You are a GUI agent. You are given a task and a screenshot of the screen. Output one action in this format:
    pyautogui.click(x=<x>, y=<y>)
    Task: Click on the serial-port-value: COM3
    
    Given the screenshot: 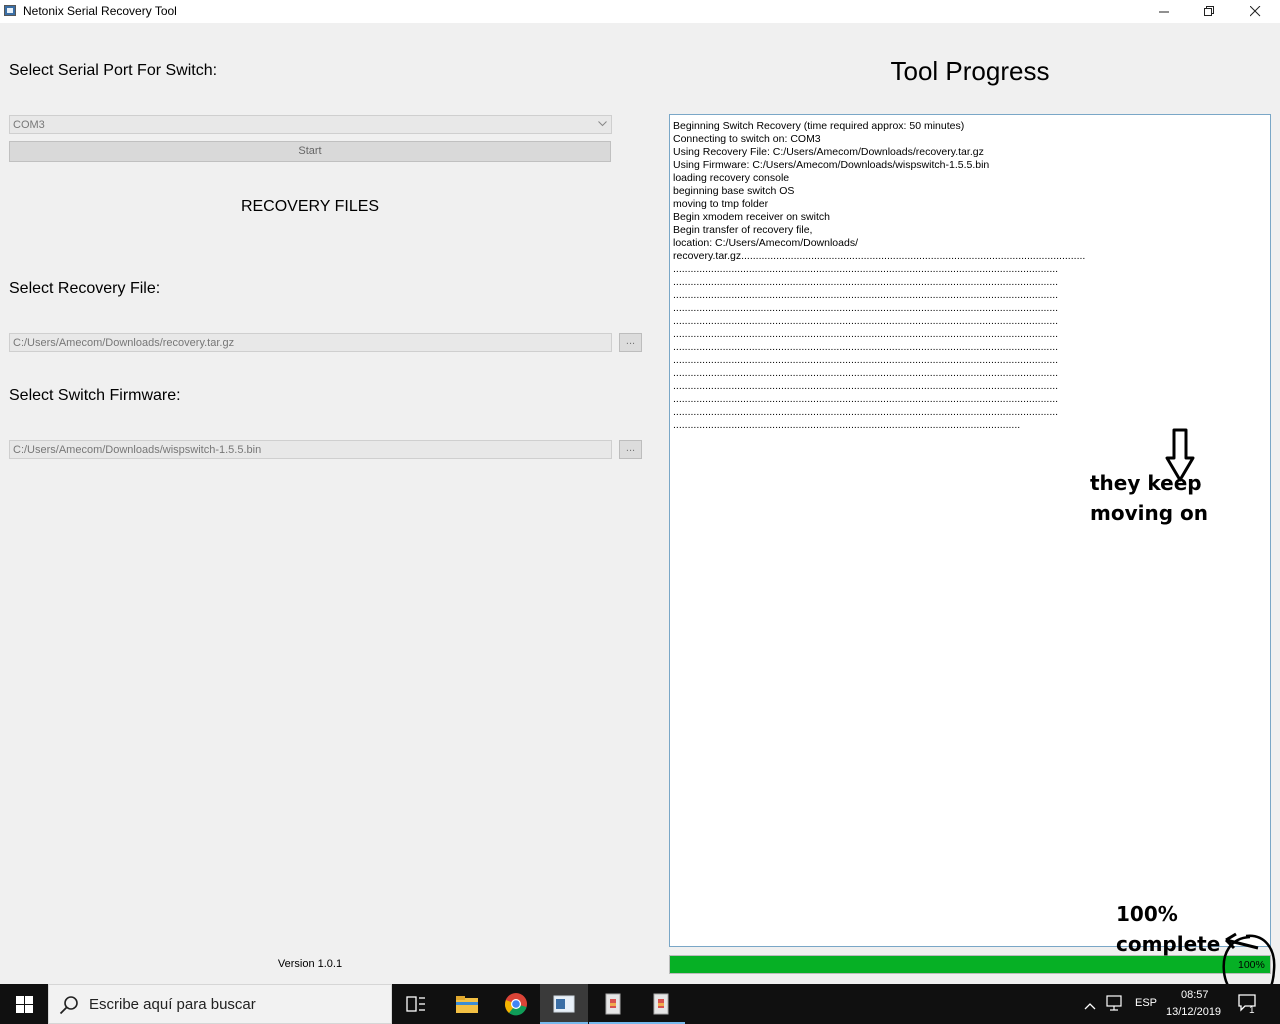 What is the action you would take?
    pyautogui.click(x=29, y=125)
    